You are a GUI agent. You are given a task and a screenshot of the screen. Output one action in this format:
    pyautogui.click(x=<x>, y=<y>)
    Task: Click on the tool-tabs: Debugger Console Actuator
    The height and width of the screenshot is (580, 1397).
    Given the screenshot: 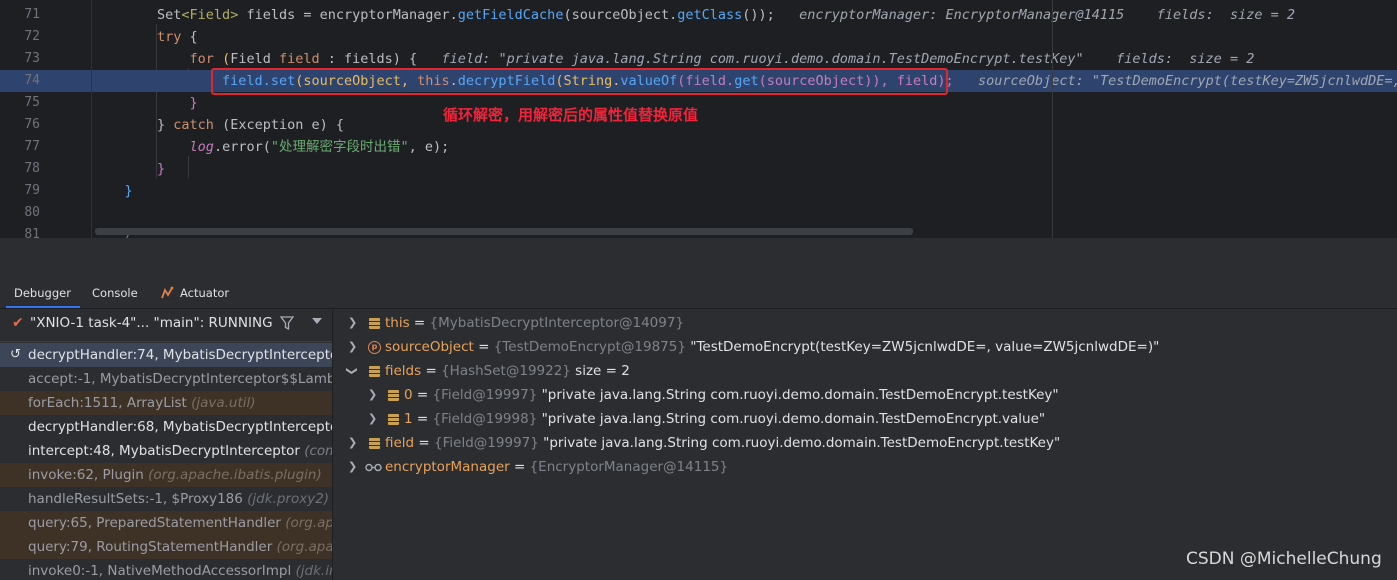 What is the action you would take?
    pyautogui.click(x=698, y=293)
    